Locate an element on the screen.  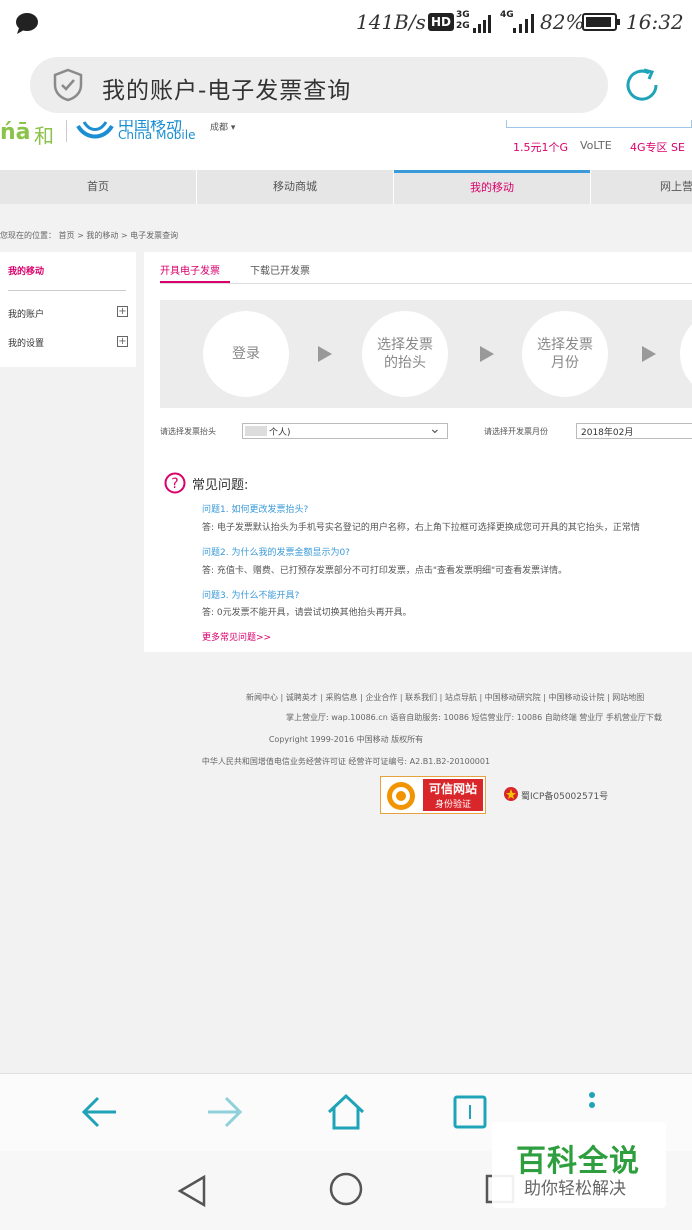
watermark-subtitle: 助你轻松解决 is located at coordinates (575, 1189).